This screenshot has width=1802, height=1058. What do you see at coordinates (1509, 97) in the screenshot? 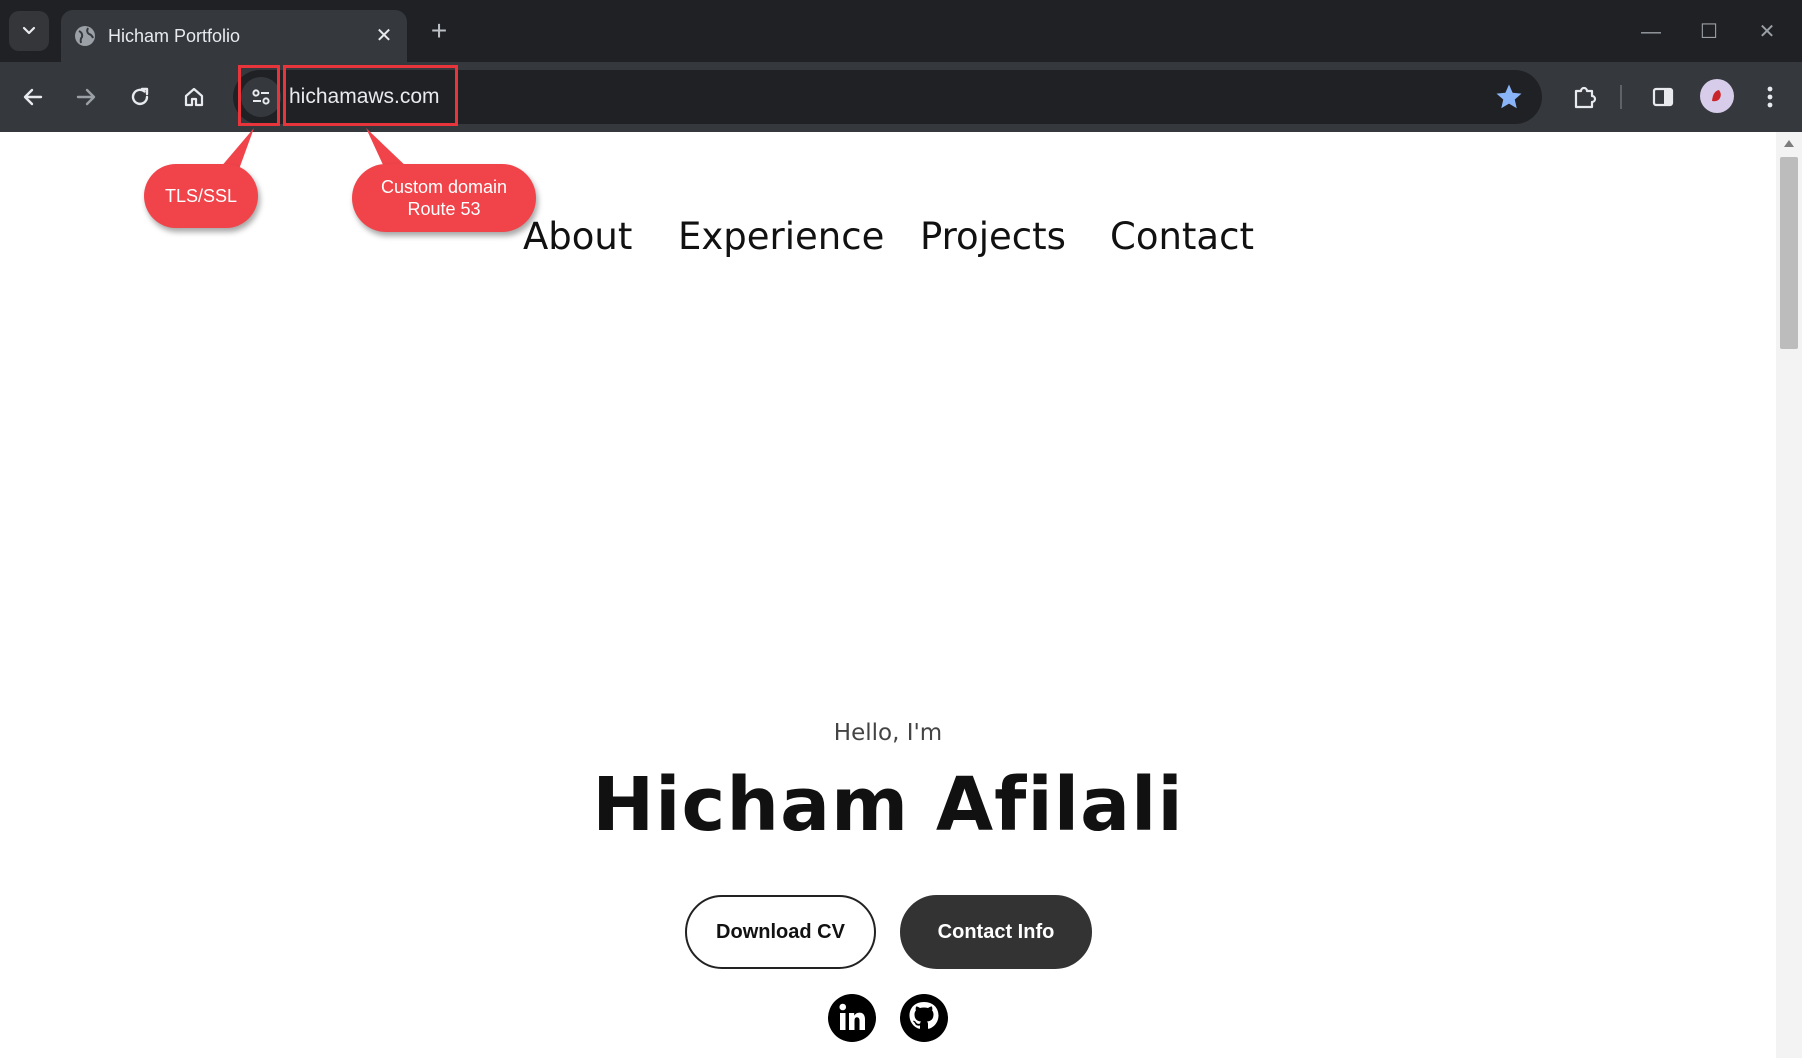
I see `star-icon` at bounding box center [1509, 97].